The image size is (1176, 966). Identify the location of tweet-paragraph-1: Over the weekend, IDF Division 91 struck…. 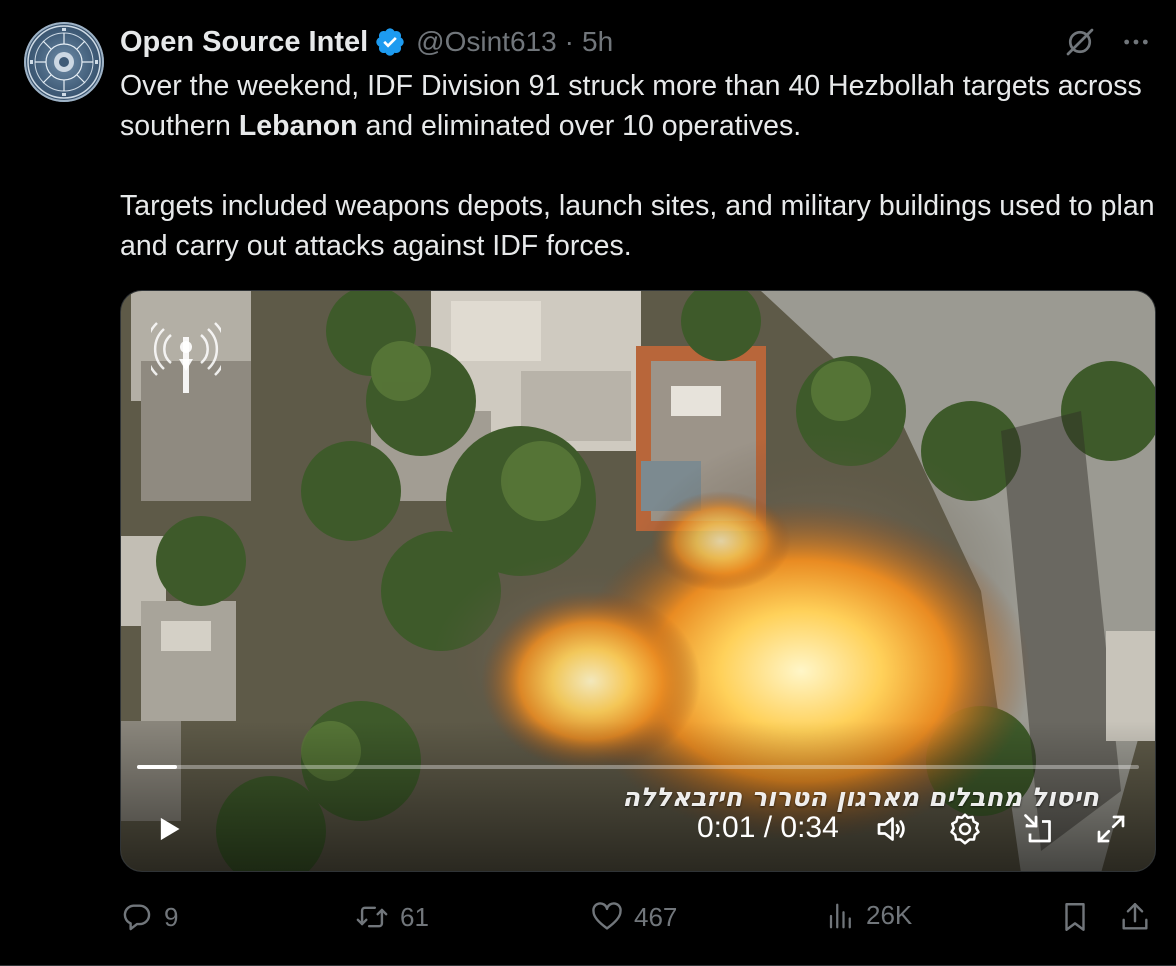
(640, 106).